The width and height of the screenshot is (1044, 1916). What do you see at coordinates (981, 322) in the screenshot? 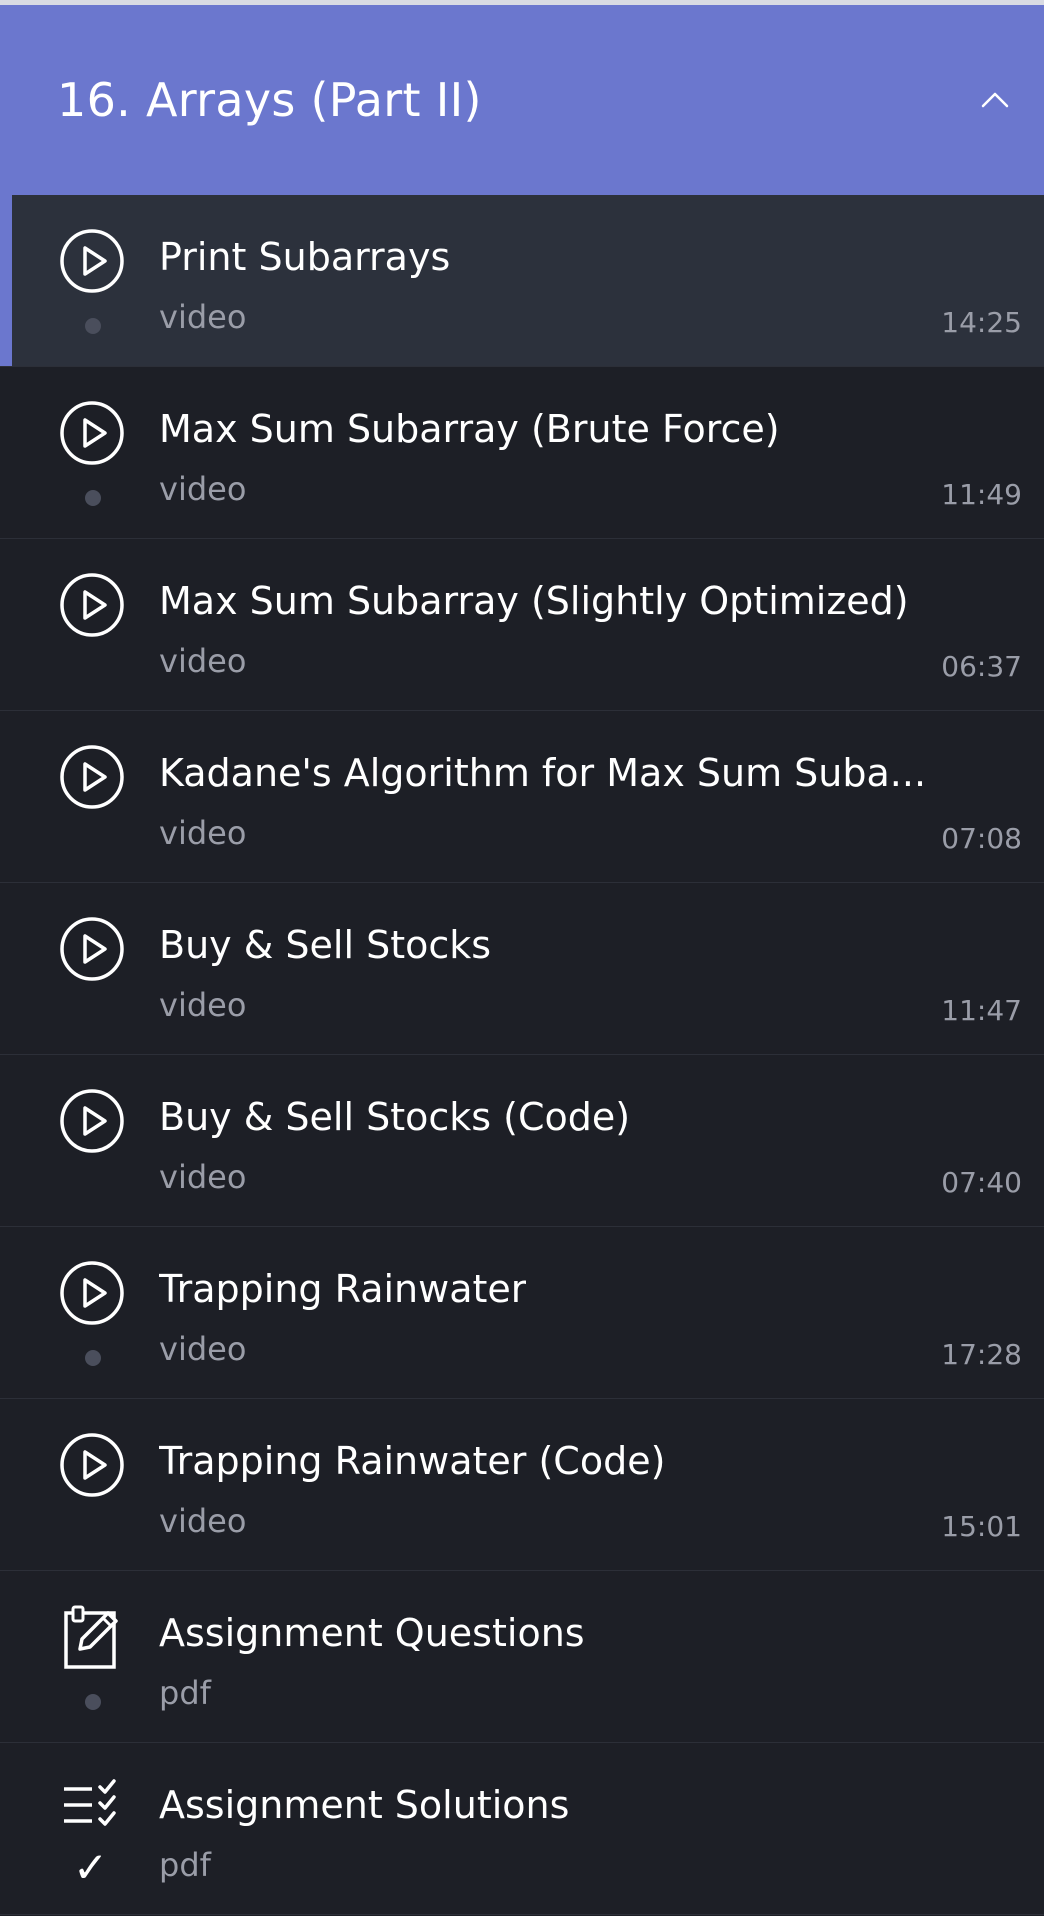
I see `lecture-duration: 14:25` at bounding box center [981, 322].